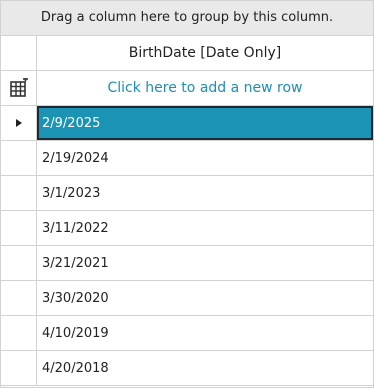 This screenshot has height=388, width=374. I want to click on table-row: 4/10/2019, so click(187, 333).